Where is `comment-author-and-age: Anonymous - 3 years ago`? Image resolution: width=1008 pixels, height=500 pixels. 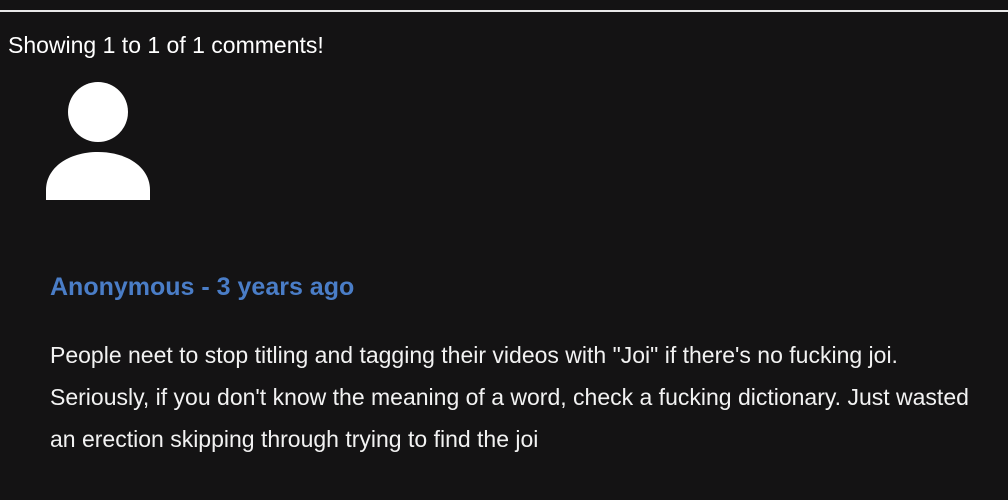 comment-author-and-age: Anonymous - 3 years ago is located at coordinates (202, 287).